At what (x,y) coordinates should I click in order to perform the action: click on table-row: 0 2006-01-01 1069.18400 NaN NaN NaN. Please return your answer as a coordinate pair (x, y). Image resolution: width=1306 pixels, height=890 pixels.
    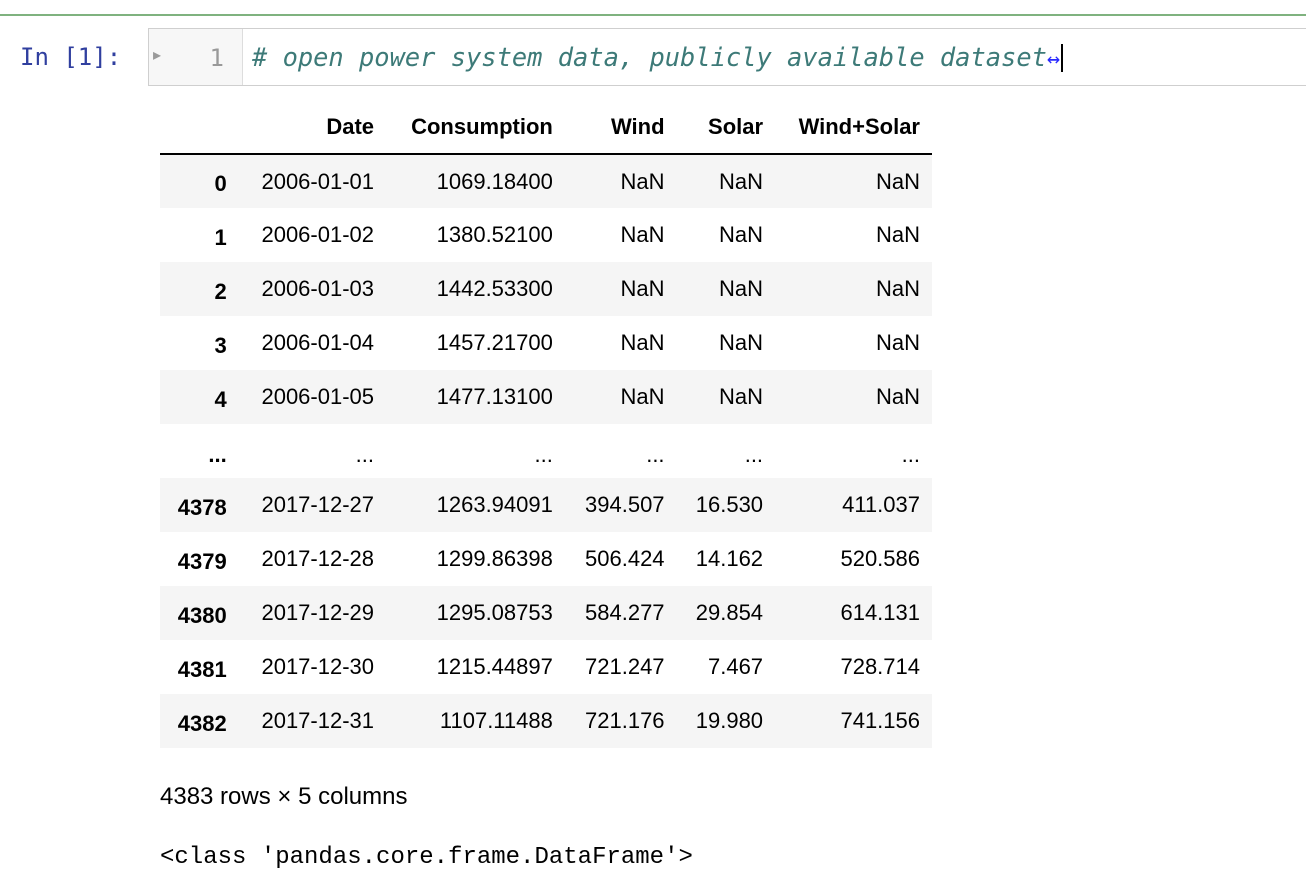
    Looking at the image, I should click on (546, 181).